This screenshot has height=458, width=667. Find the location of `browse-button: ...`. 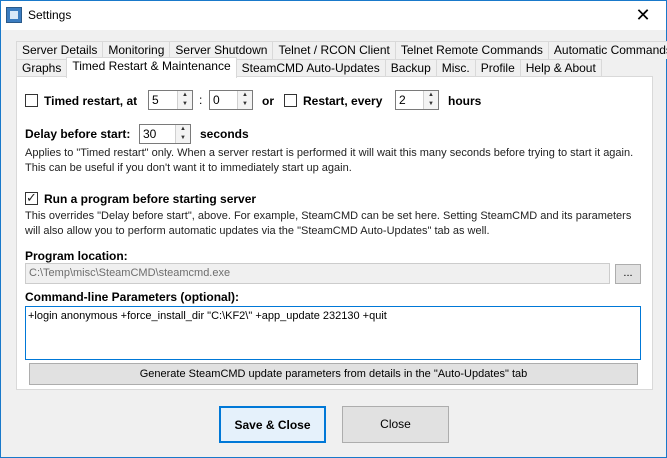

browse-button: ... is located at coordinates (628, 274).